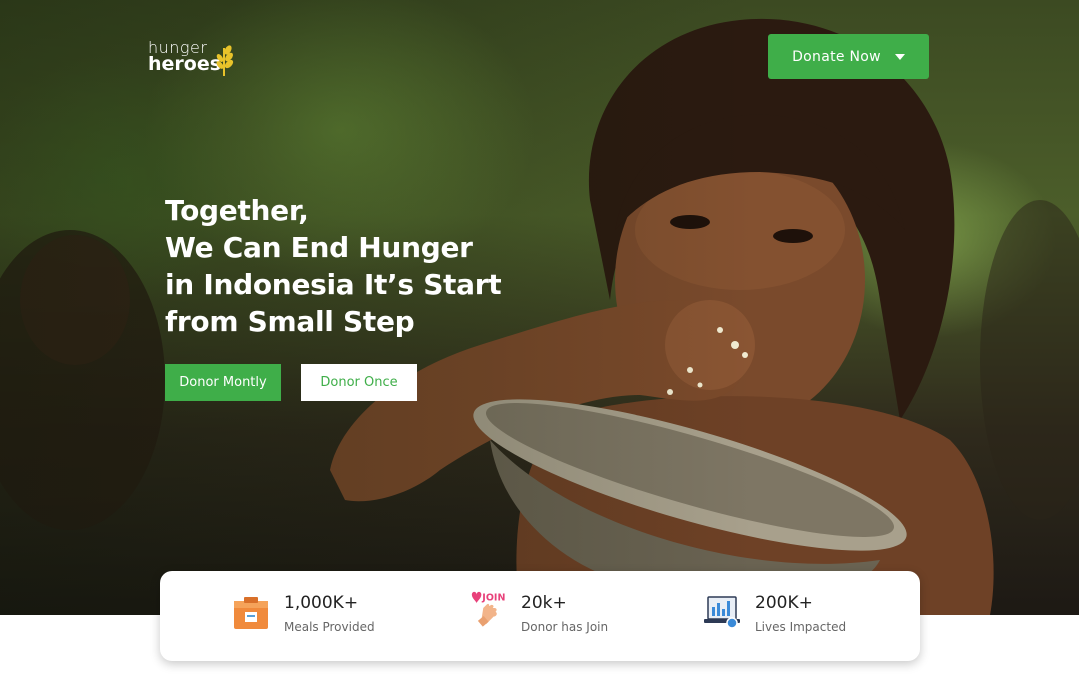 The height and width of the screenshot is (689, 1079). I want to click on join-icon-text: JOIN, so click(493, 597).